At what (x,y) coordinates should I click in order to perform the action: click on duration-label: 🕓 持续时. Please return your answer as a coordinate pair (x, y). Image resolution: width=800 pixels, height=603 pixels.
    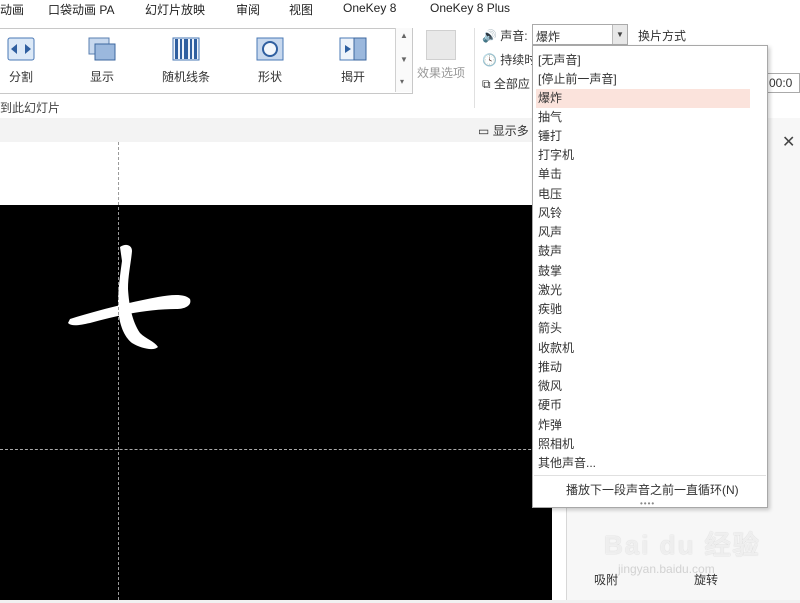
    Looking at the image, I should click on (509, 59).